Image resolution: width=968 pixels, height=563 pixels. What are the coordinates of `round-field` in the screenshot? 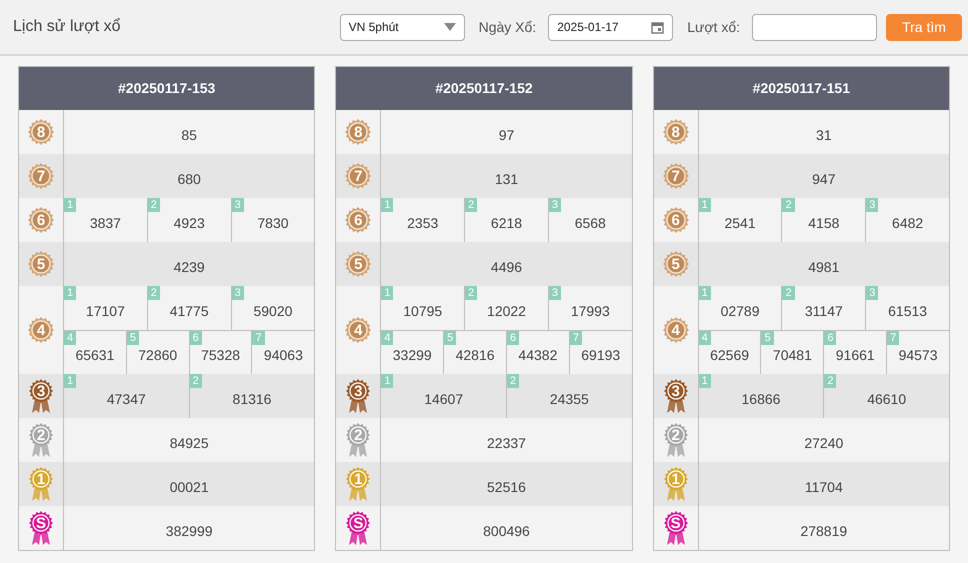 It's located at (814, 27).